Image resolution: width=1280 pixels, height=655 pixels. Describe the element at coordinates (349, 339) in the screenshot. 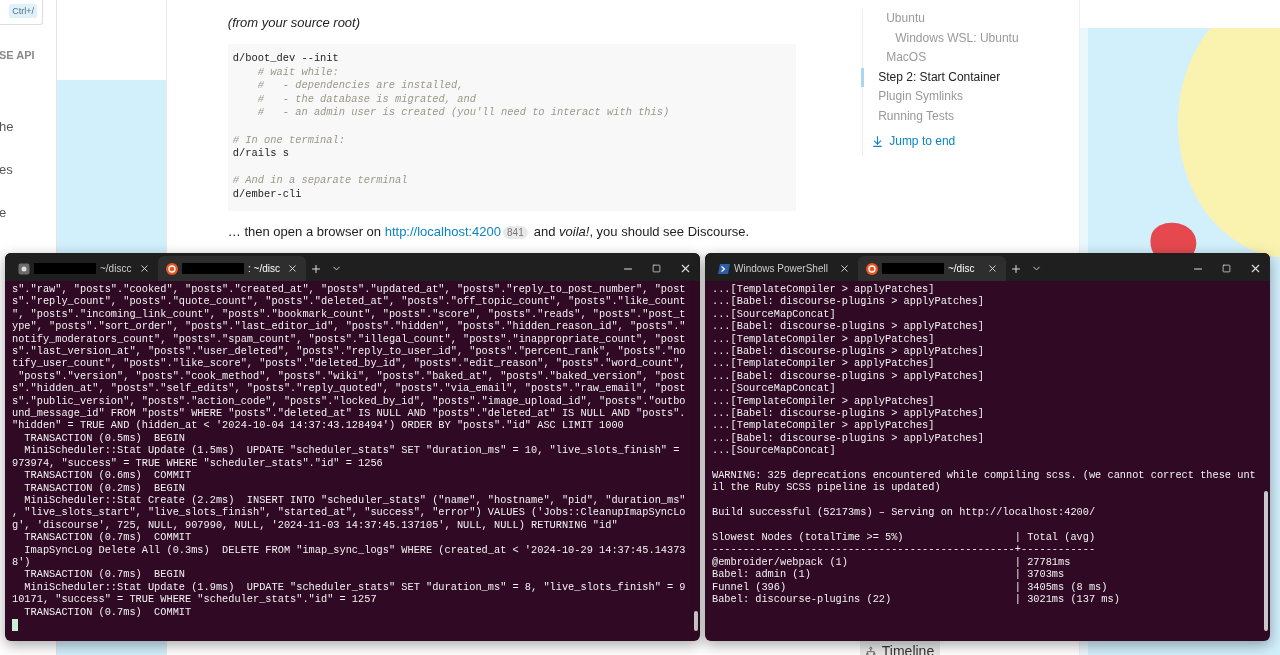

I see `terminal-line: notify_moderators_count", "posts"."spam_count", "posts"."illegal_count", "posts"."inappropriate_count", "post` at that location.